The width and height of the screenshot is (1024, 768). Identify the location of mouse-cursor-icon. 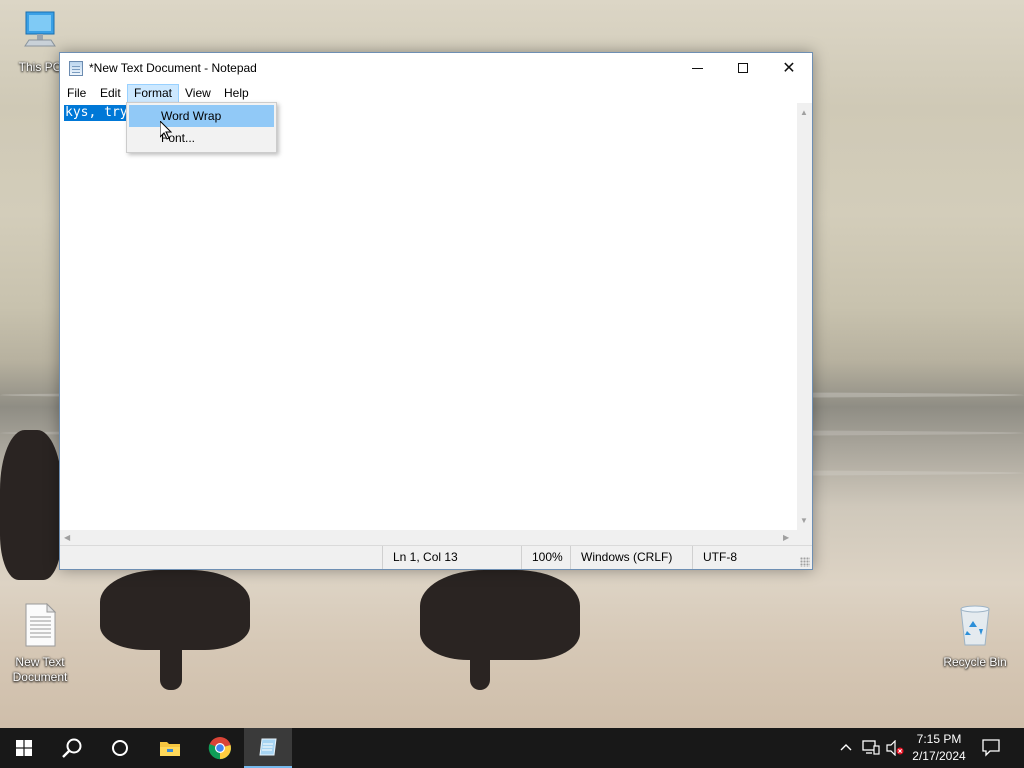
(166, 130).